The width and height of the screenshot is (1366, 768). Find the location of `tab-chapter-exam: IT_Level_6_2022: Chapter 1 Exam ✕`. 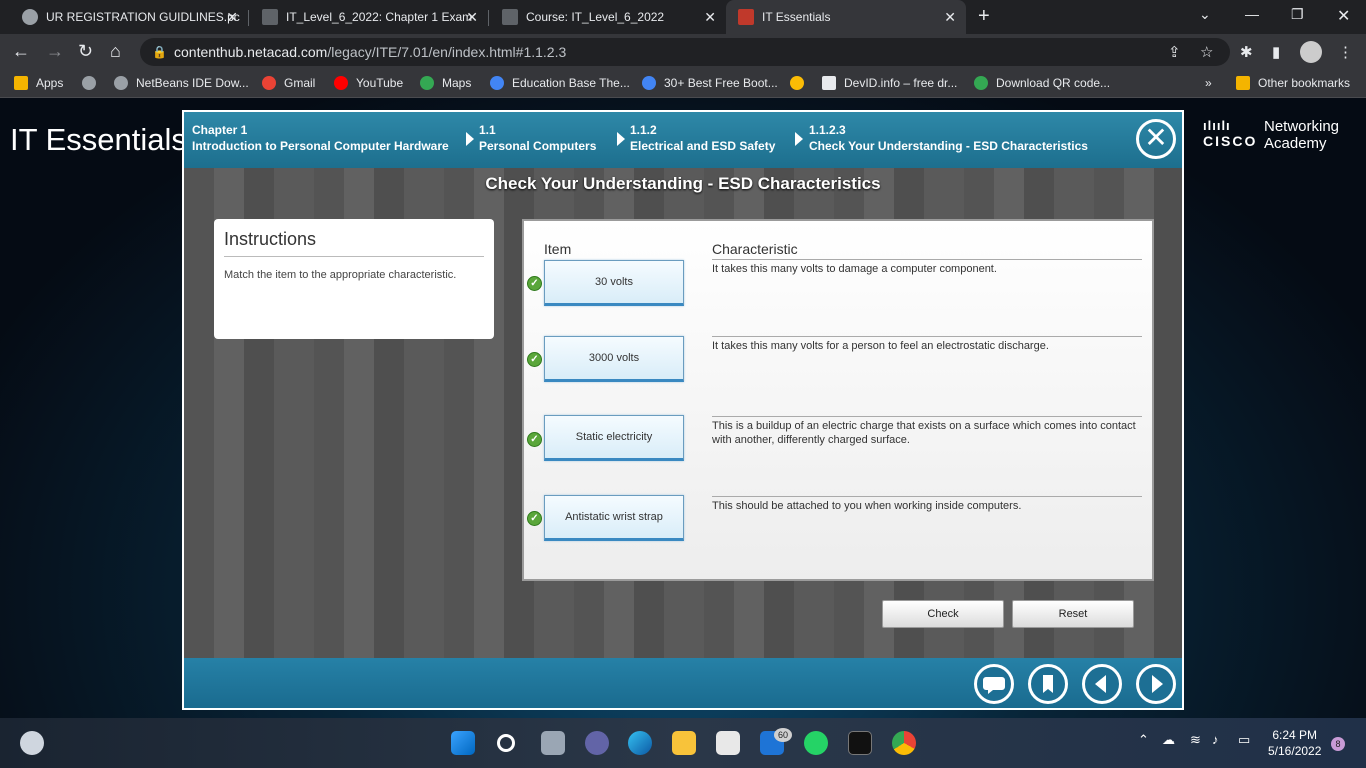

tab-chapter-exam: IT_Level_6_2022: Chapter 1 Exam ✕ is located at coordinates (369, 17).